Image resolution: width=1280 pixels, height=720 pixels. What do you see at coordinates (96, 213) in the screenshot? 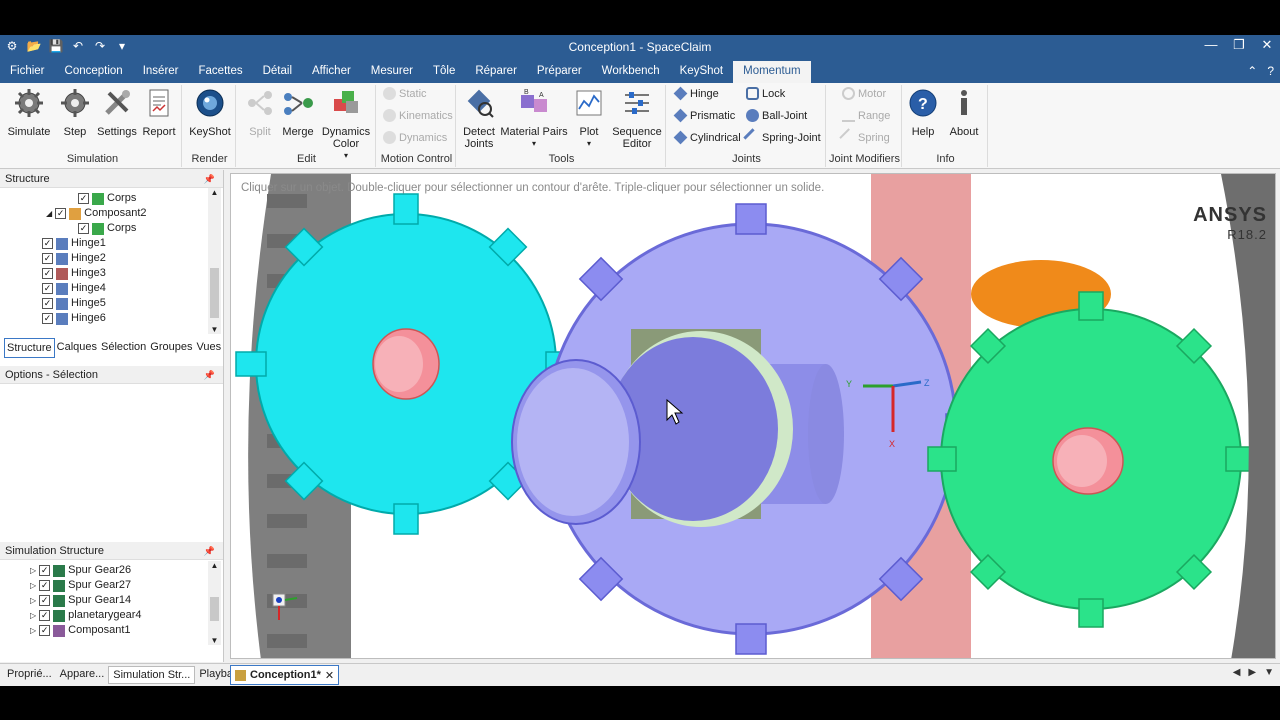
I see `tree-item: ◢ ✓ Composant2` at bounding box center [96, 213].